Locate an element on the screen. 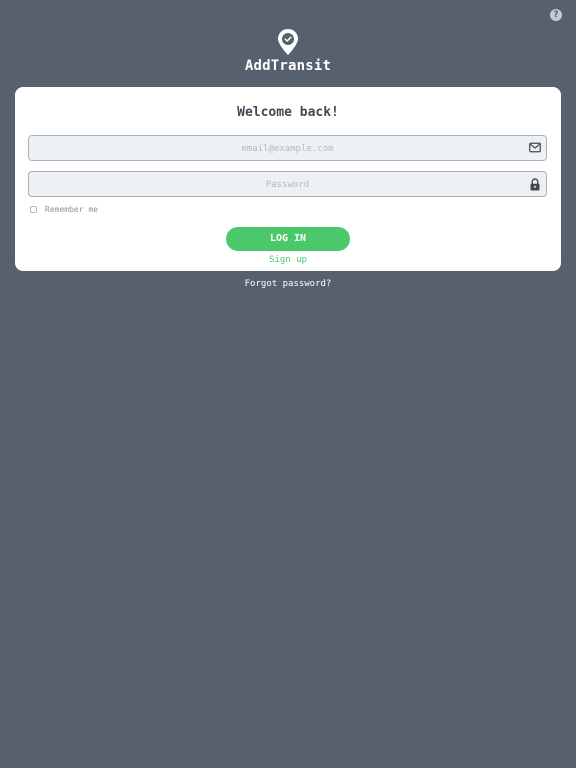  help-icon: ? is located at coordinates (556, 15).